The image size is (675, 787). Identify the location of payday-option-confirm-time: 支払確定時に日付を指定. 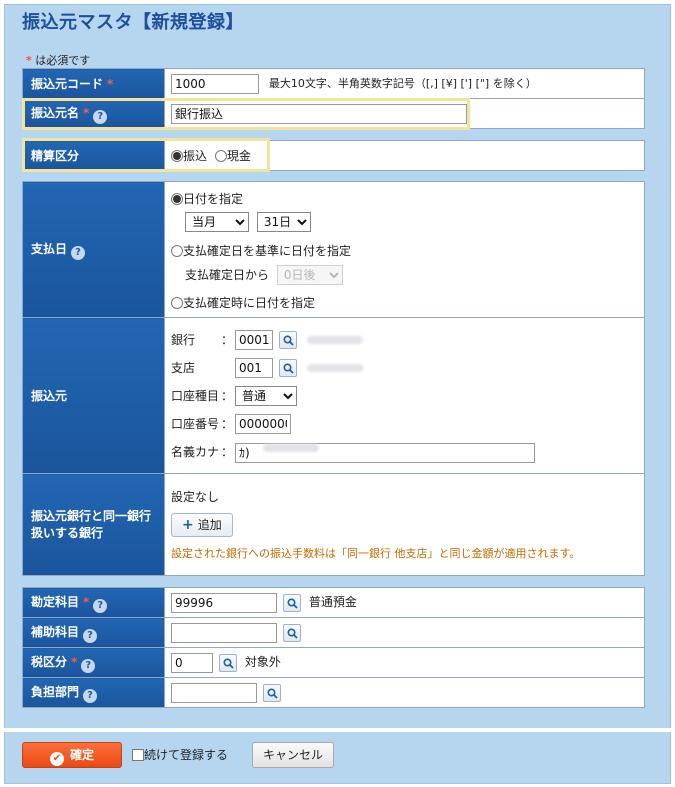
(249, 303).